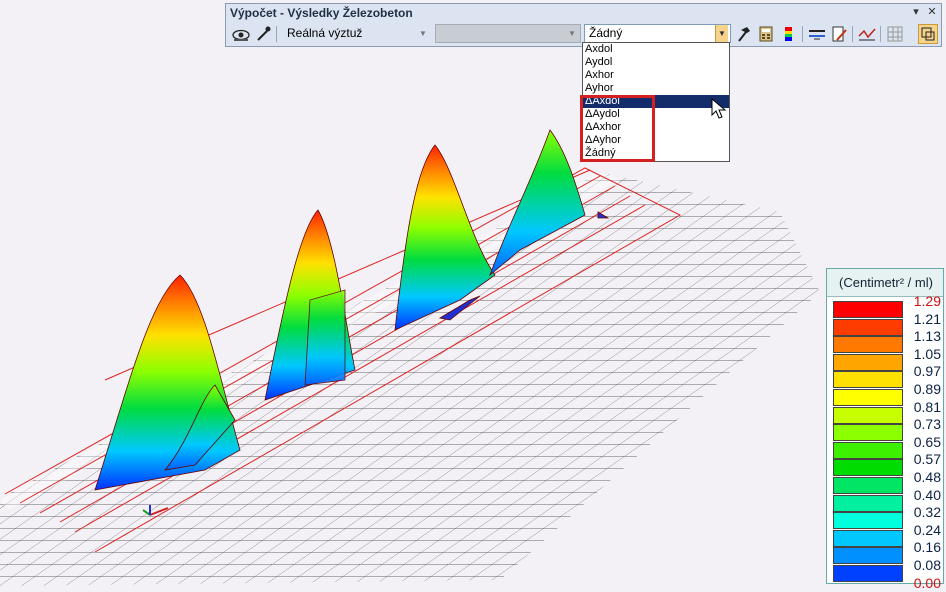 The width and height of the screenshot is (946, 592). Describe the element at coordinates (928, 34) in the screenshot. I see `select-mode-icon` at that location.